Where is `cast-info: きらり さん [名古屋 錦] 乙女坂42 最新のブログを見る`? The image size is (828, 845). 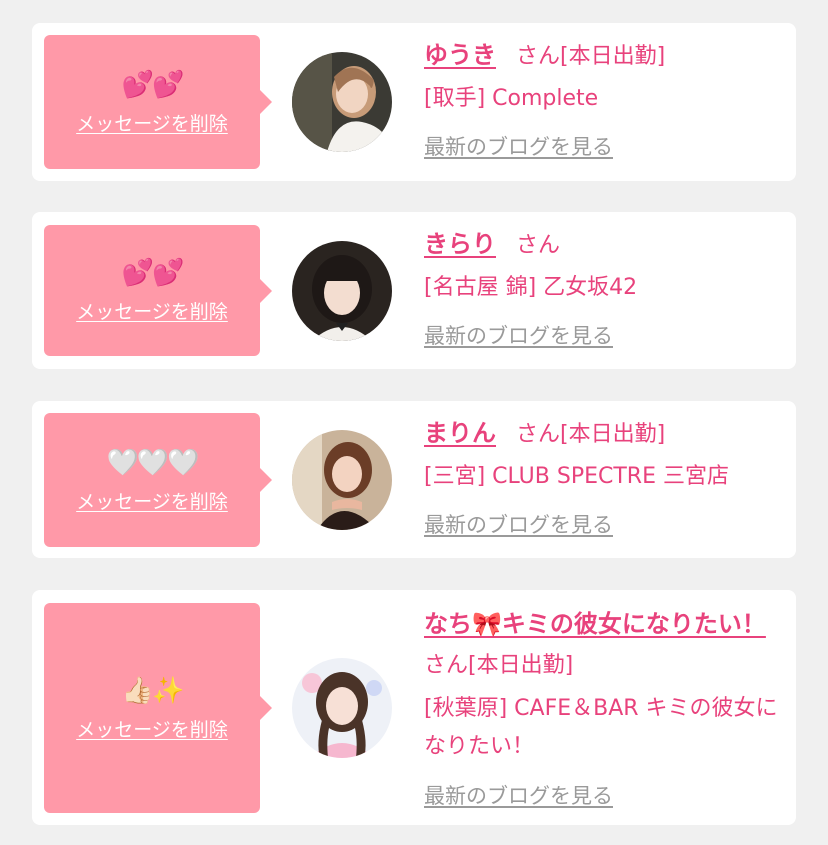
cast-info: きらり さん [名古屋 錦] 乙女坂42 最新のブログを見る is located at coordinates (606, 288).